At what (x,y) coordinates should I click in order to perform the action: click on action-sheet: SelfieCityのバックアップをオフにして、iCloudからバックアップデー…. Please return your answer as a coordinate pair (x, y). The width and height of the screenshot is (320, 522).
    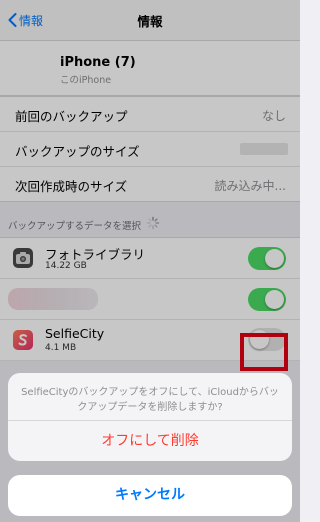
    Looking at the image, I should click on (150, 417).